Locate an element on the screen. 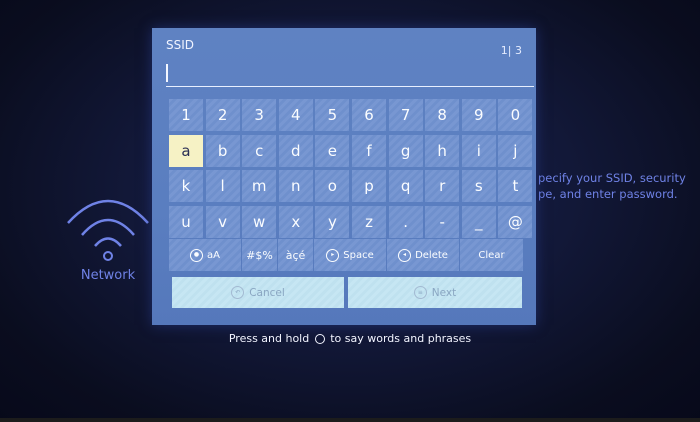 The image size is (700, 422). key: 1 is located at coordinates (186, 115).